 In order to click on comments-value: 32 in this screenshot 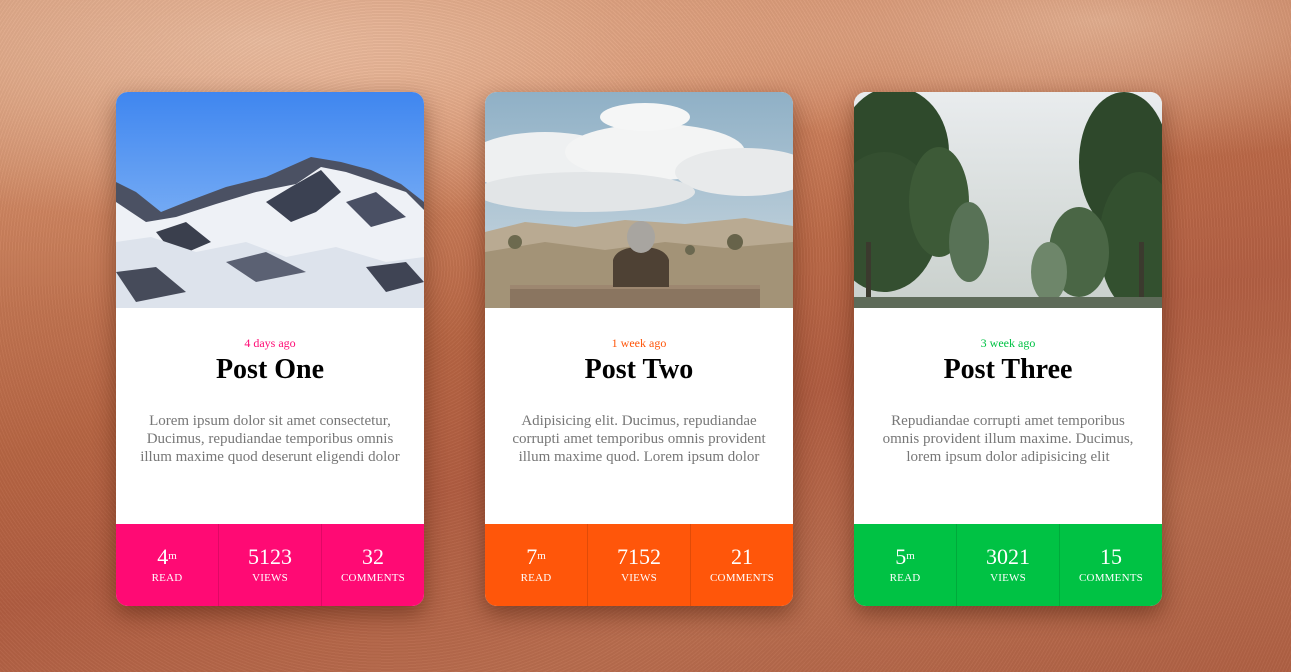, I will do `click(373, 556)`.